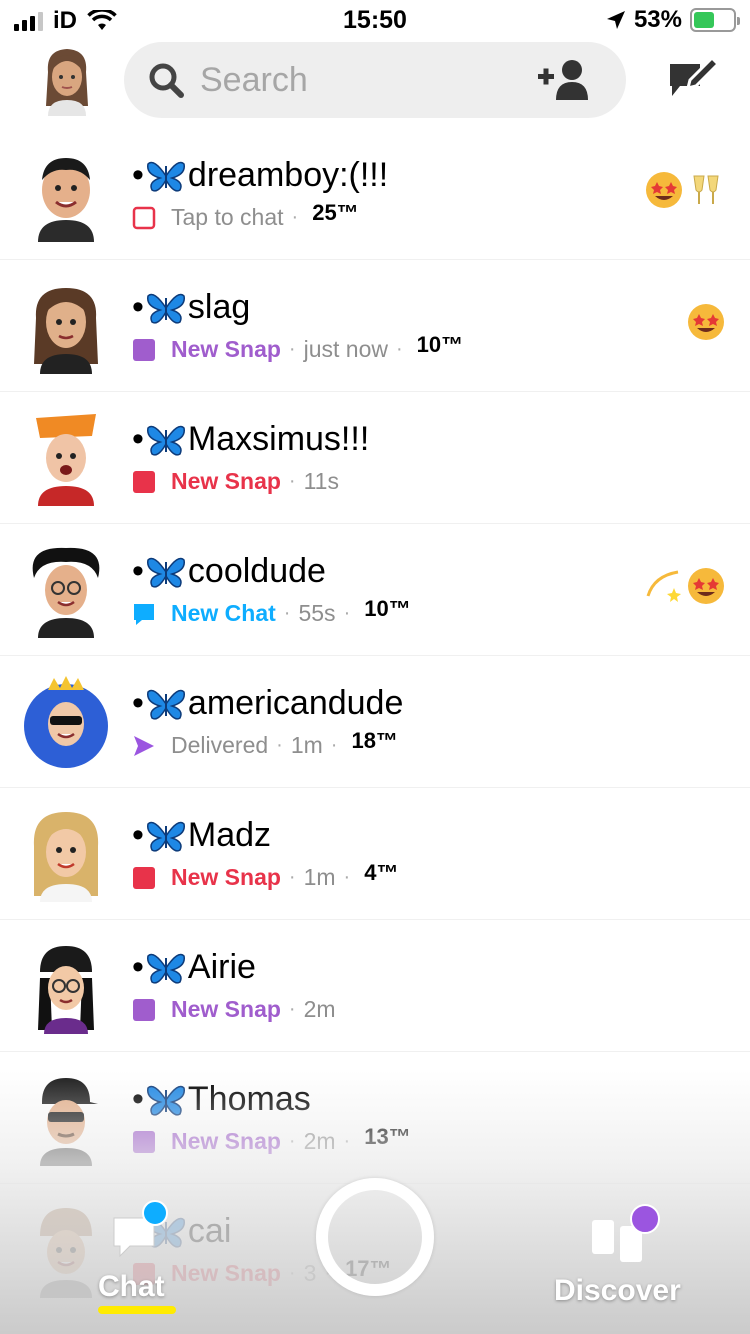 This screenshot has width=750, height=1334. What do you see at coordinates (137, 1310) in the screenshot?
I see `active-tab-indicator` at bounding box center [137, 1310].